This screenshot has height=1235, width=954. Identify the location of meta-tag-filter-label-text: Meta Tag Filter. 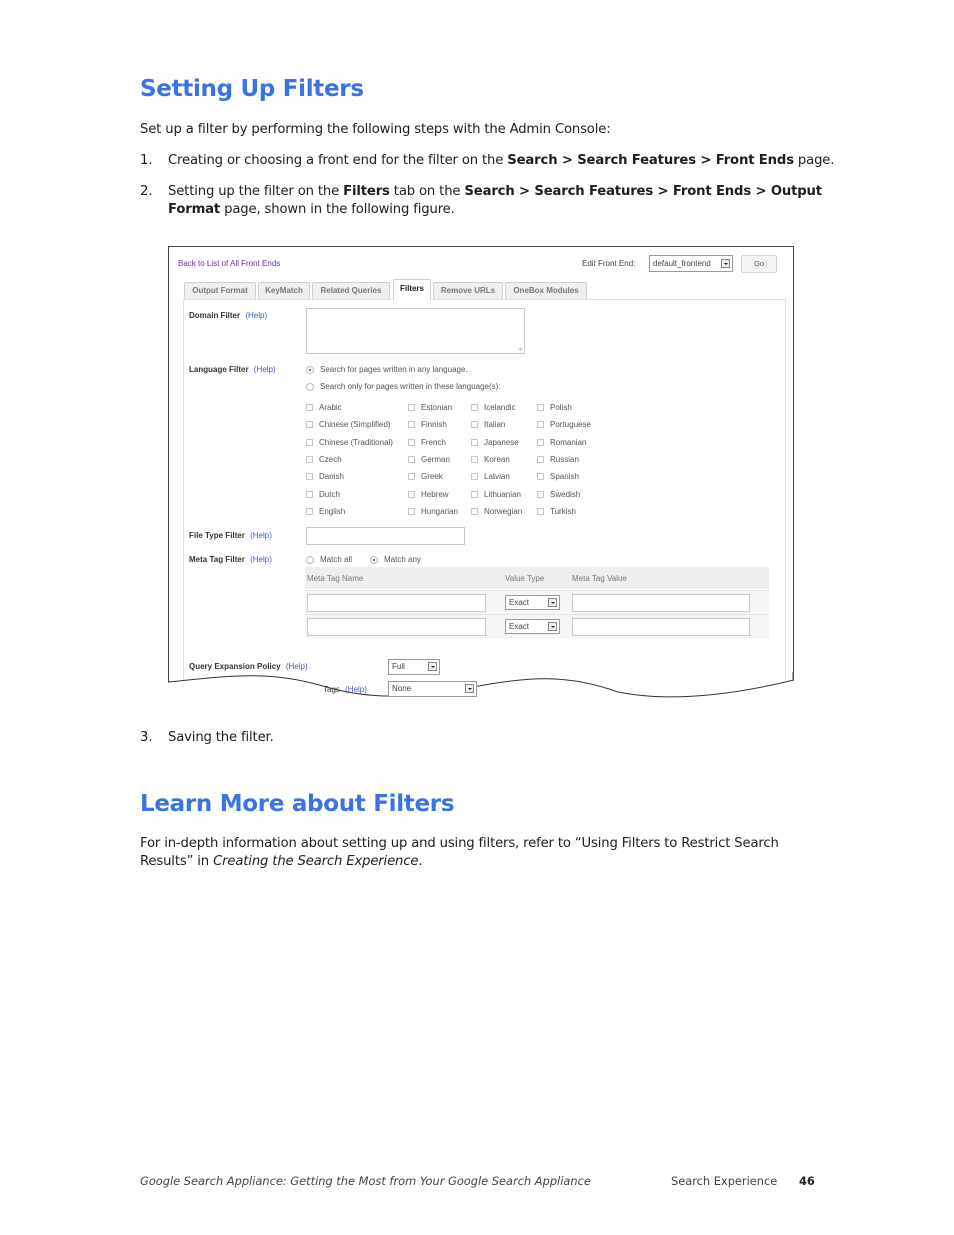
(217, 559).